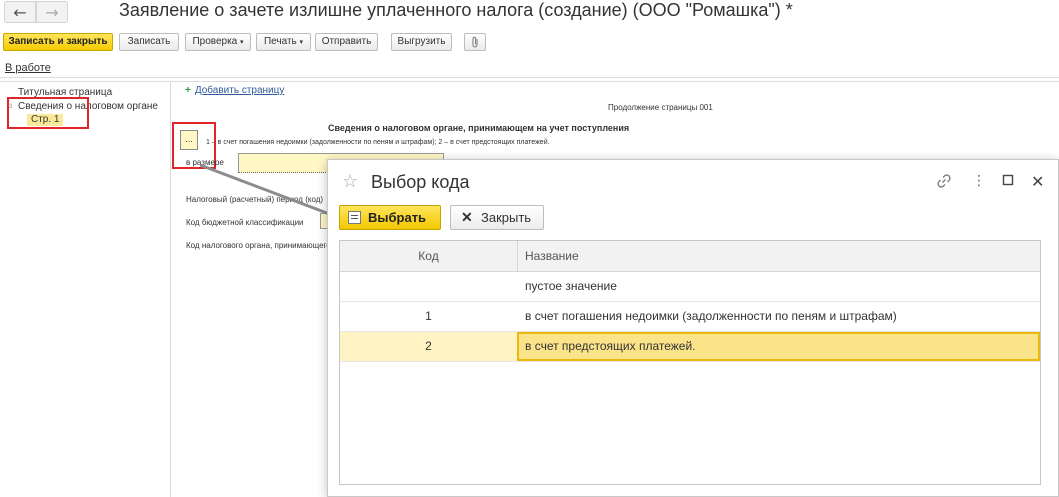 This screenshot has width=1059, height=497. What do you see at coordinates (188, 90) in the screenshot?
I see `plus-icon: +` at bounding box center [188, 90].